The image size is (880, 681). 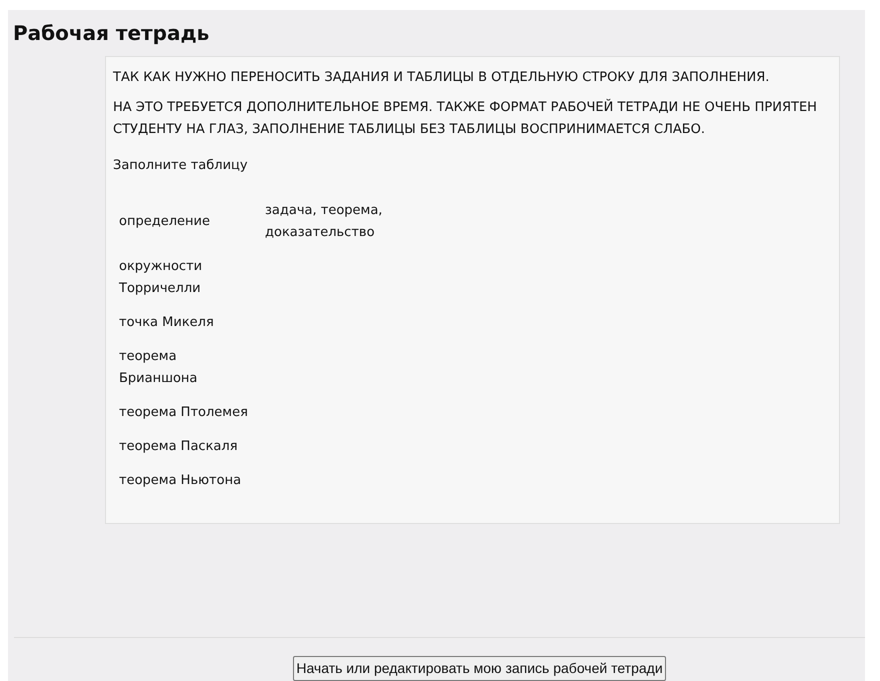 I want to click on paragraph: Заполните таблицу, so click(x=180, y=166).